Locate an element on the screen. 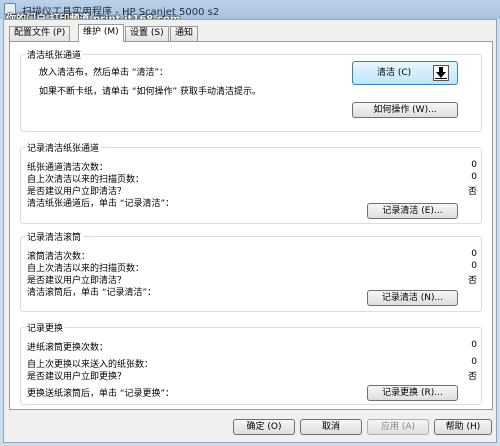 This screenshot has width=500, height=446. help-button: 帮助 (H) is located at coordinates (463, 427).